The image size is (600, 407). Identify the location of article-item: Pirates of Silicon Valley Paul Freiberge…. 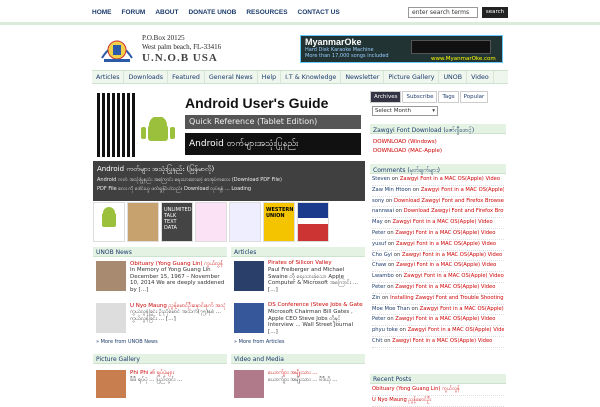
(298, 277).